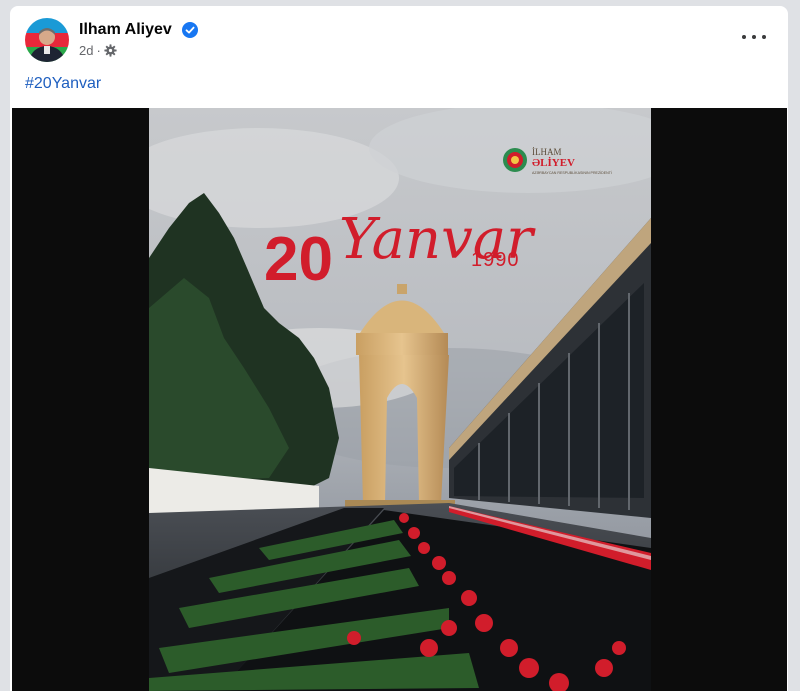 This screenshot has width=800, height=691. Describe the element at coordinates (298, 259) in the screenshot. I see `poster-day: 20` at that location.